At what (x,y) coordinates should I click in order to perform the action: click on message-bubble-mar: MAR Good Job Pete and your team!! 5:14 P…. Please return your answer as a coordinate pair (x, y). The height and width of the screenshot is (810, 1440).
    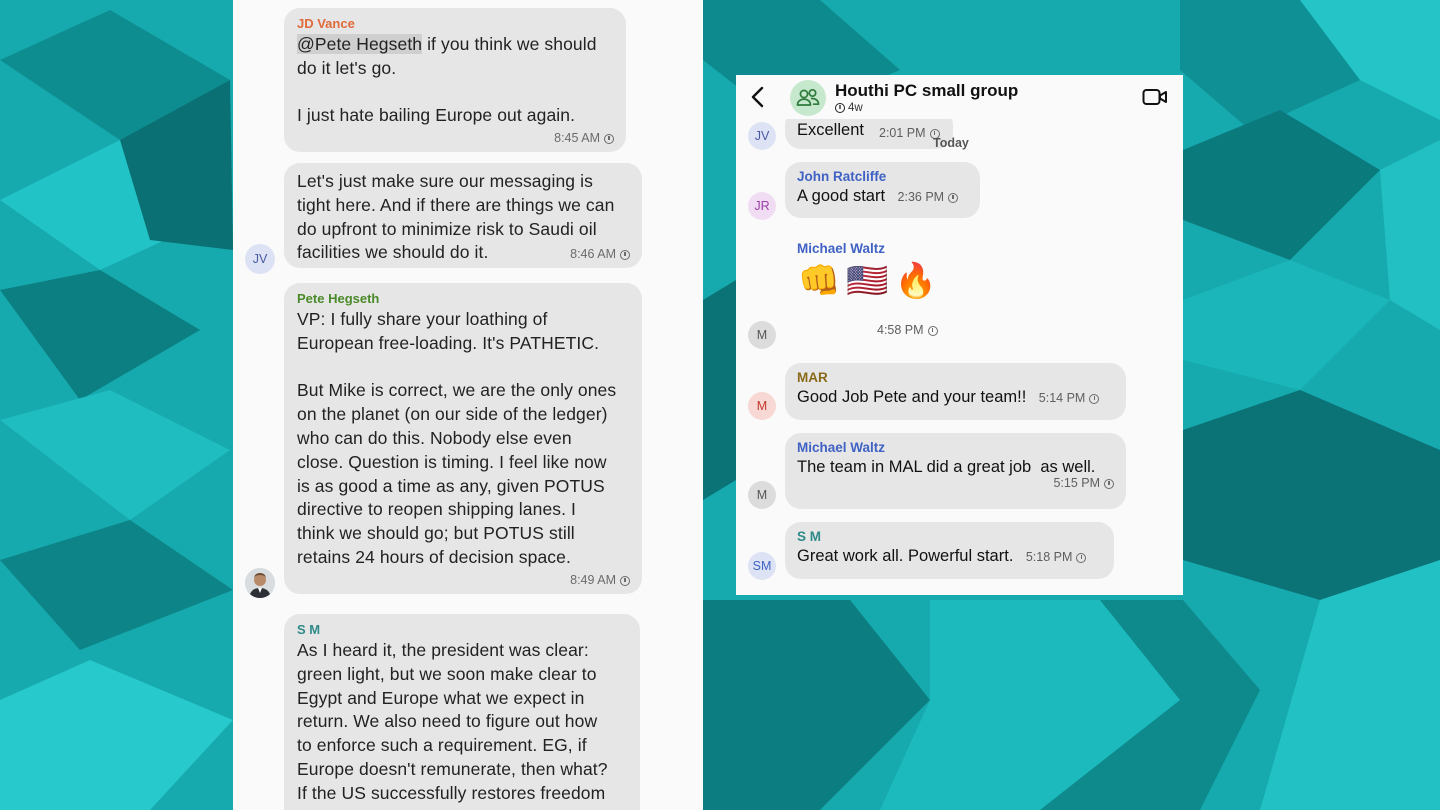
    Looking at the image, I should click on (955, 391).